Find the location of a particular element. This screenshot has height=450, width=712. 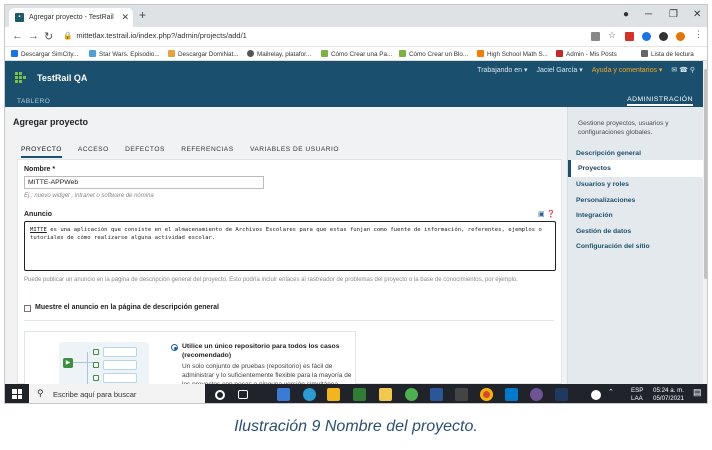

cortana-icon is located at coordinates (220, 395).